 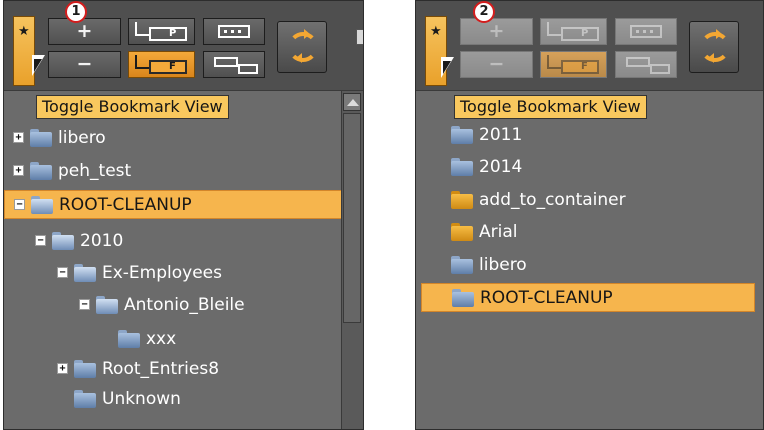 What do you see at coordinates (125, 205) in the screenshot?
I see `tree-row-label: ROOT-CLEANUP` at bounding box center [125, 205].